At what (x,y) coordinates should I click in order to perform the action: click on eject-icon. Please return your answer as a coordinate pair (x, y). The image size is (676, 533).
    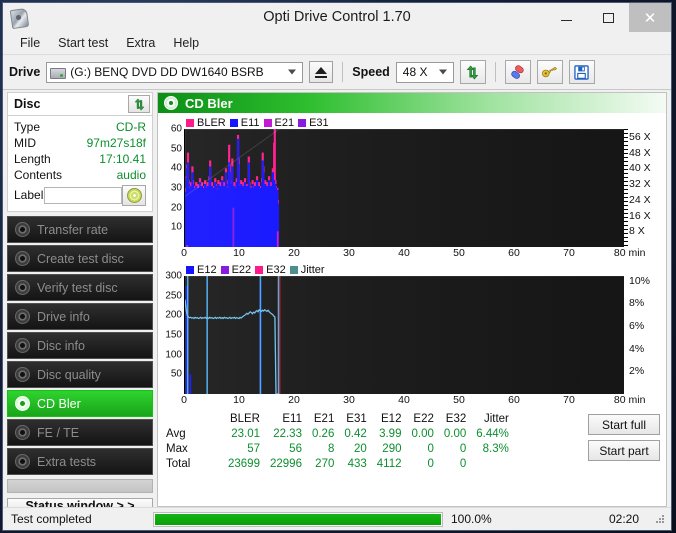
    Looking at the image, I should click on (321, 72).